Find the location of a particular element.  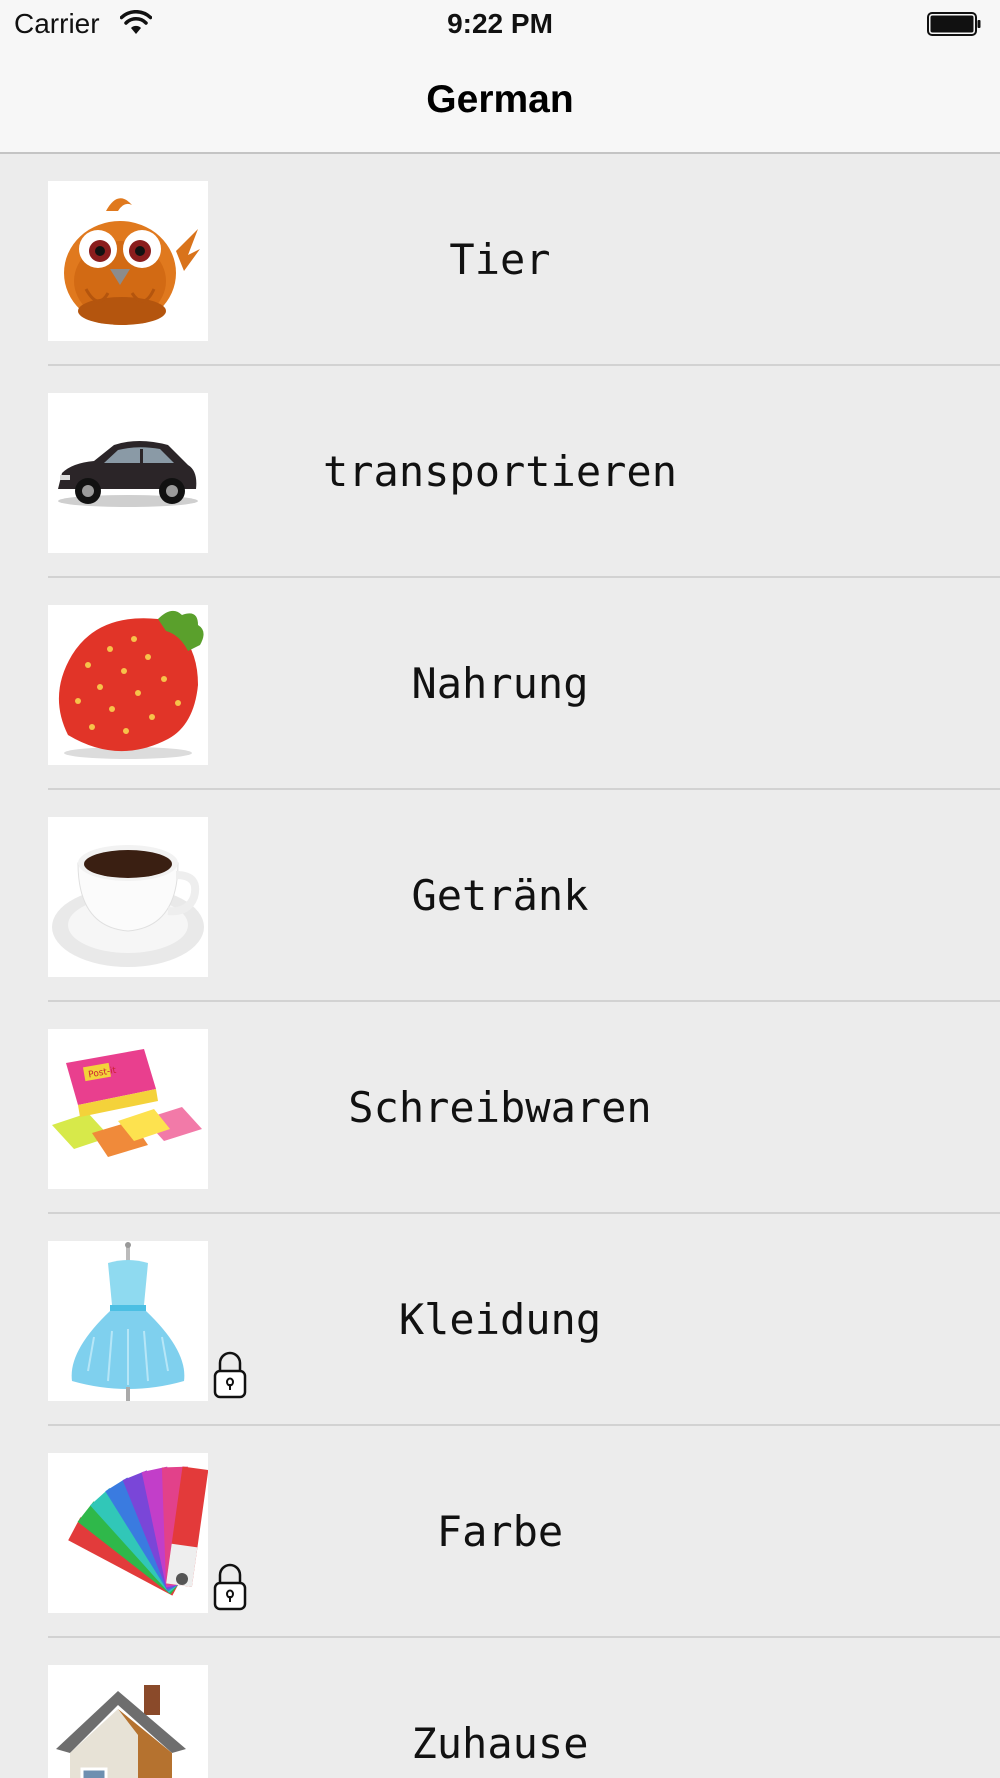

list-item-zuhause: Zuhause is located at coordinates (500, 1708).